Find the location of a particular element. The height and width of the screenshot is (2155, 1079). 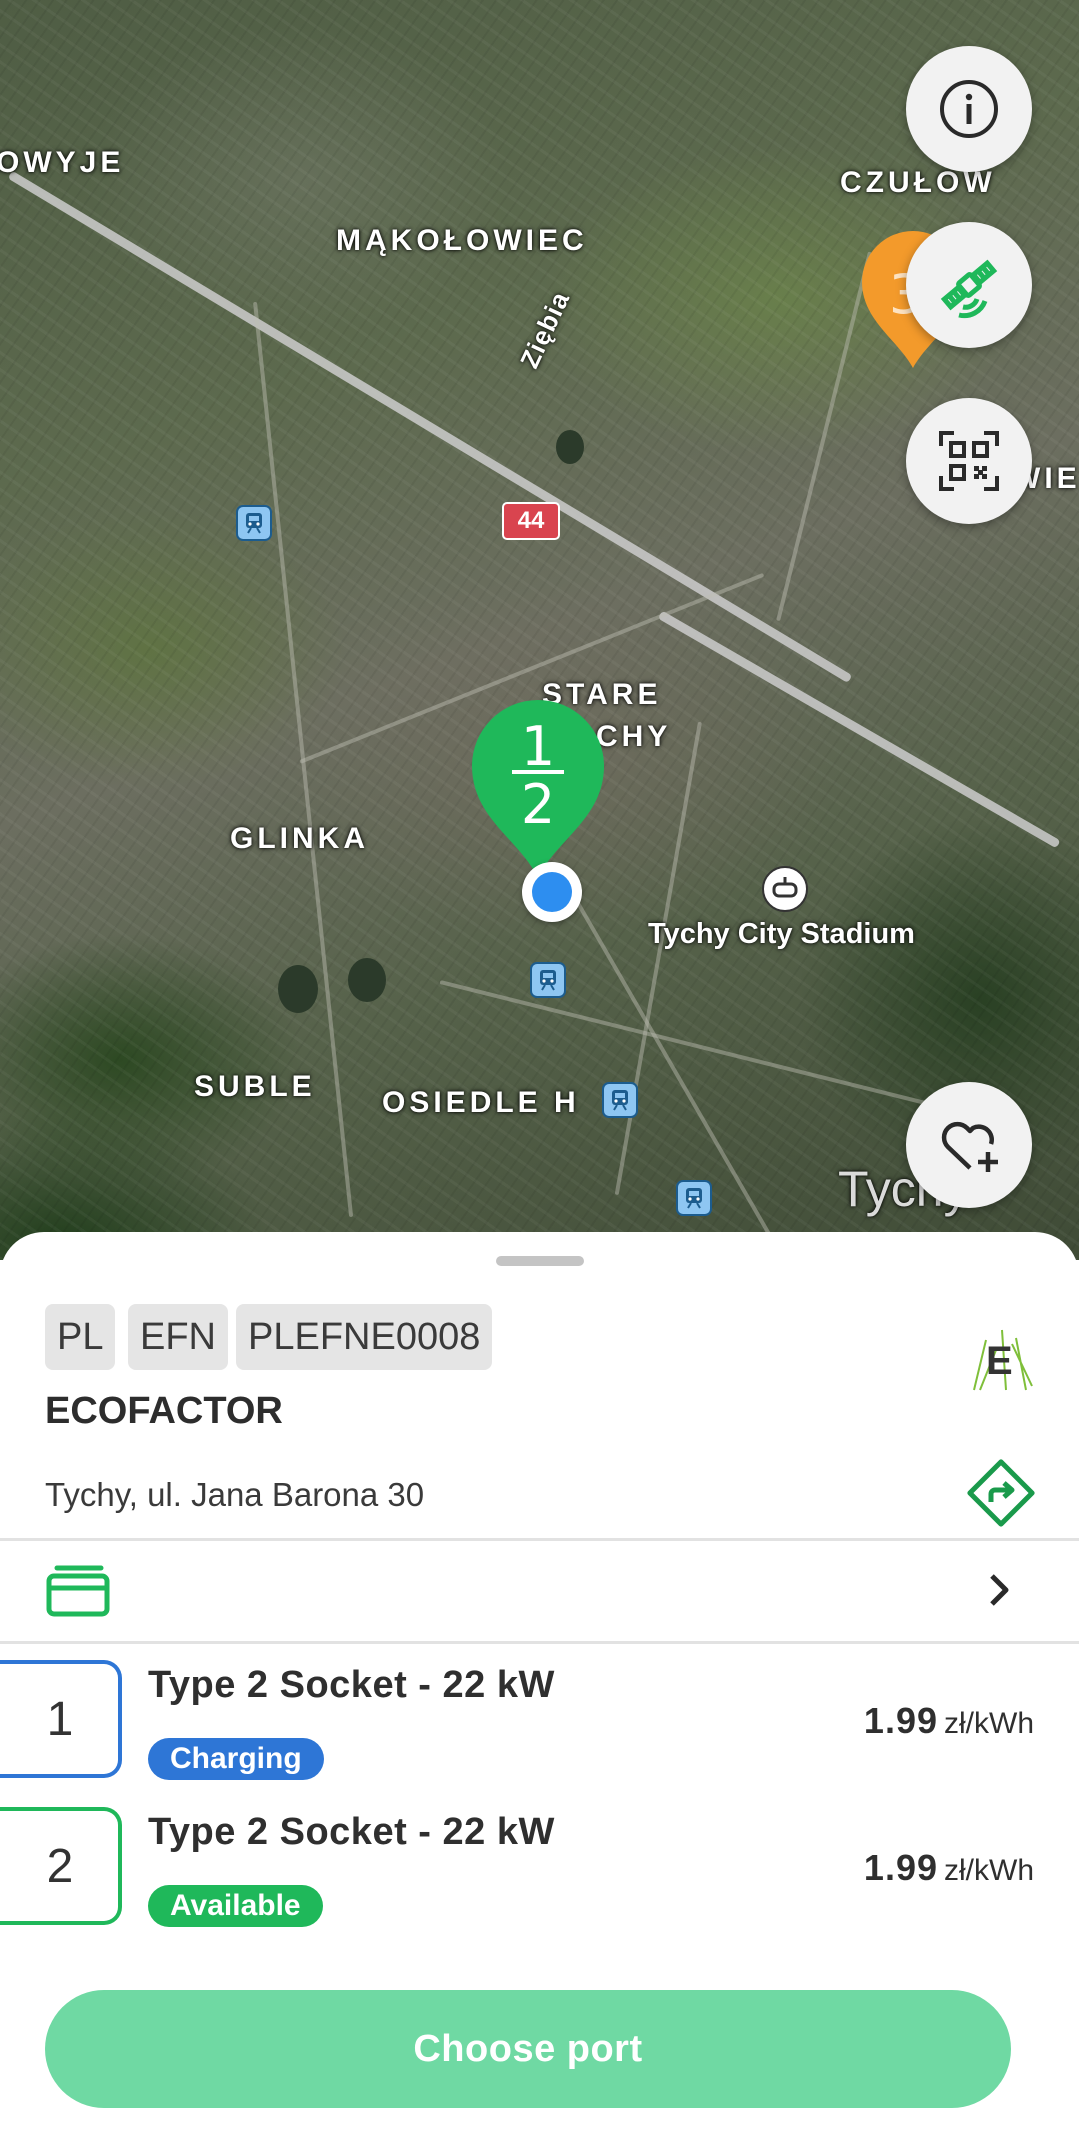

divider is located at coordinates (539, 1642).